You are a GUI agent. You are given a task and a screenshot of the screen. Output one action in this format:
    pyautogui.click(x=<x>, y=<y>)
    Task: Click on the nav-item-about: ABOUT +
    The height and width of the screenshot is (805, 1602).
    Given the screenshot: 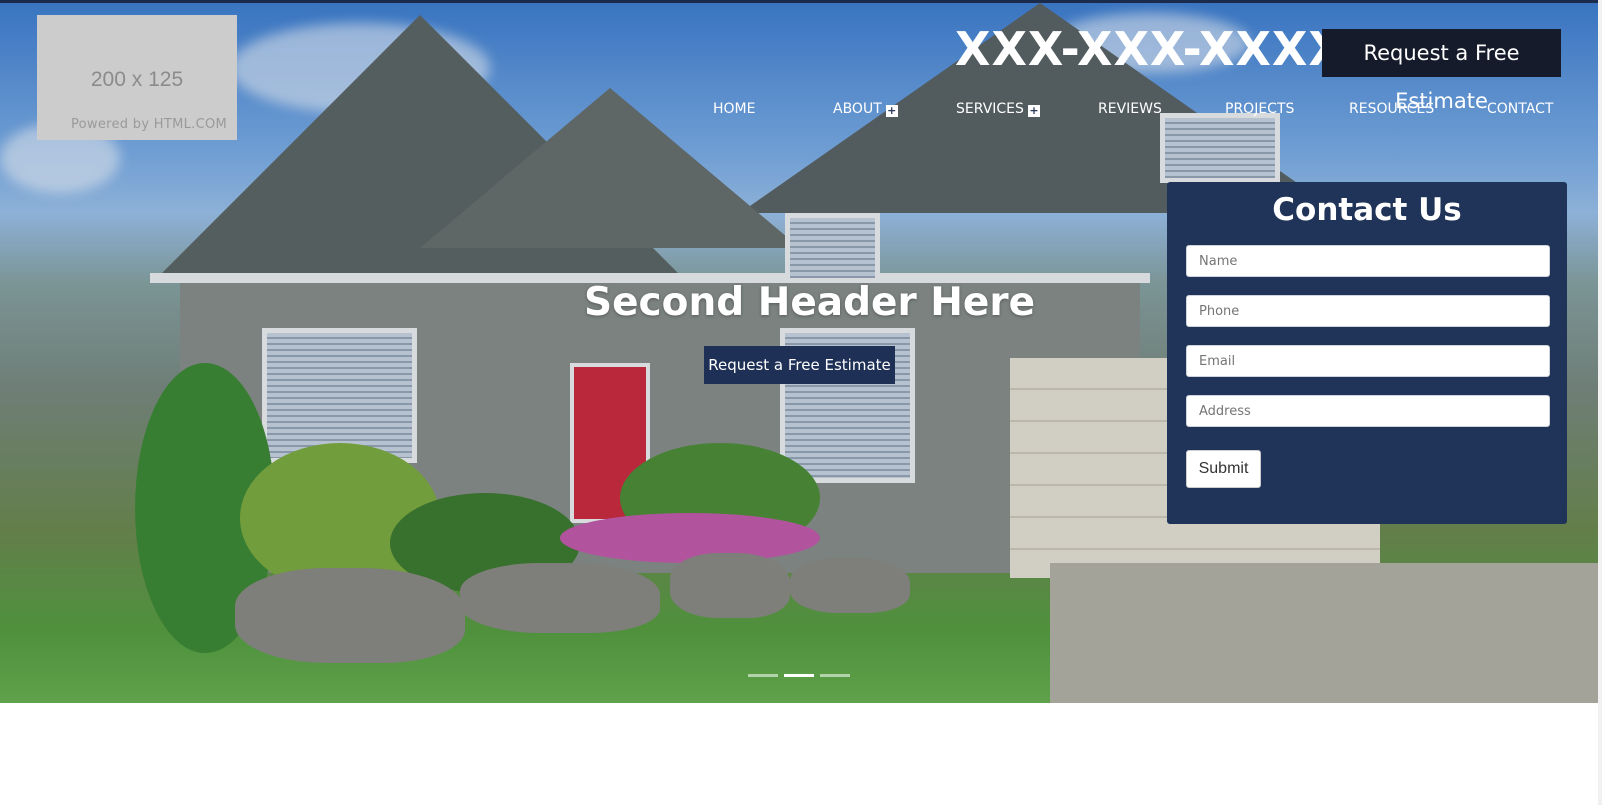 What is the action you would take?
    pyautogui.click(x=865, y=109)
    